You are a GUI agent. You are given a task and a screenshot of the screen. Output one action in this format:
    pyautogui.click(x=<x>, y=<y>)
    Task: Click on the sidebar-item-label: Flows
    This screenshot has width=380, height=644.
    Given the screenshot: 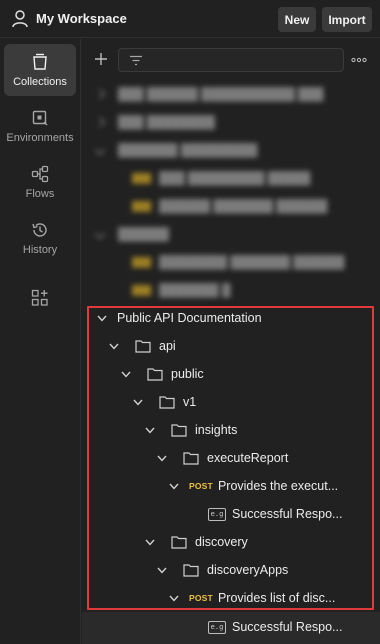 What is the action you would take?
    pyautogui.click(x=40, y=194)
    